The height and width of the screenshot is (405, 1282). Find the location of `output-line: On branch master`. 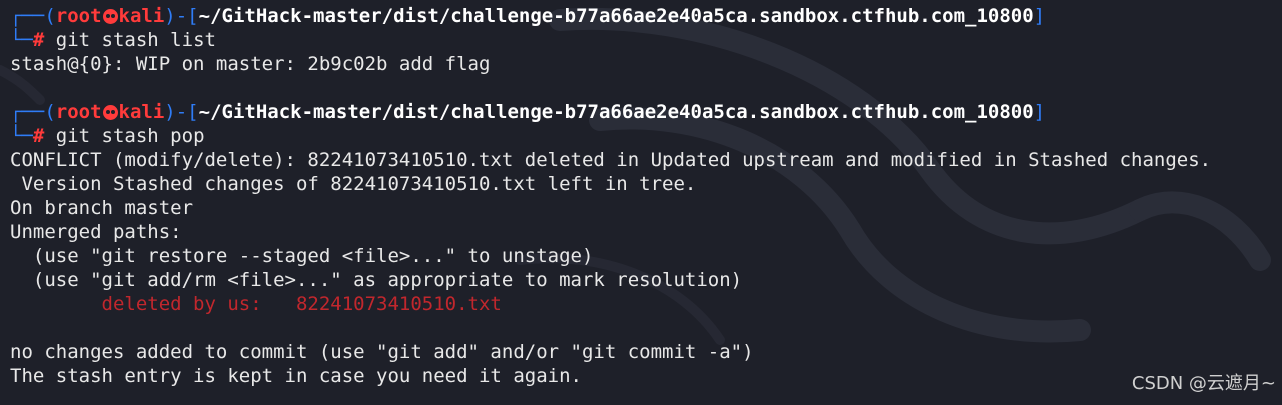

output-line: On branch master is located at coordinates (102, 208).